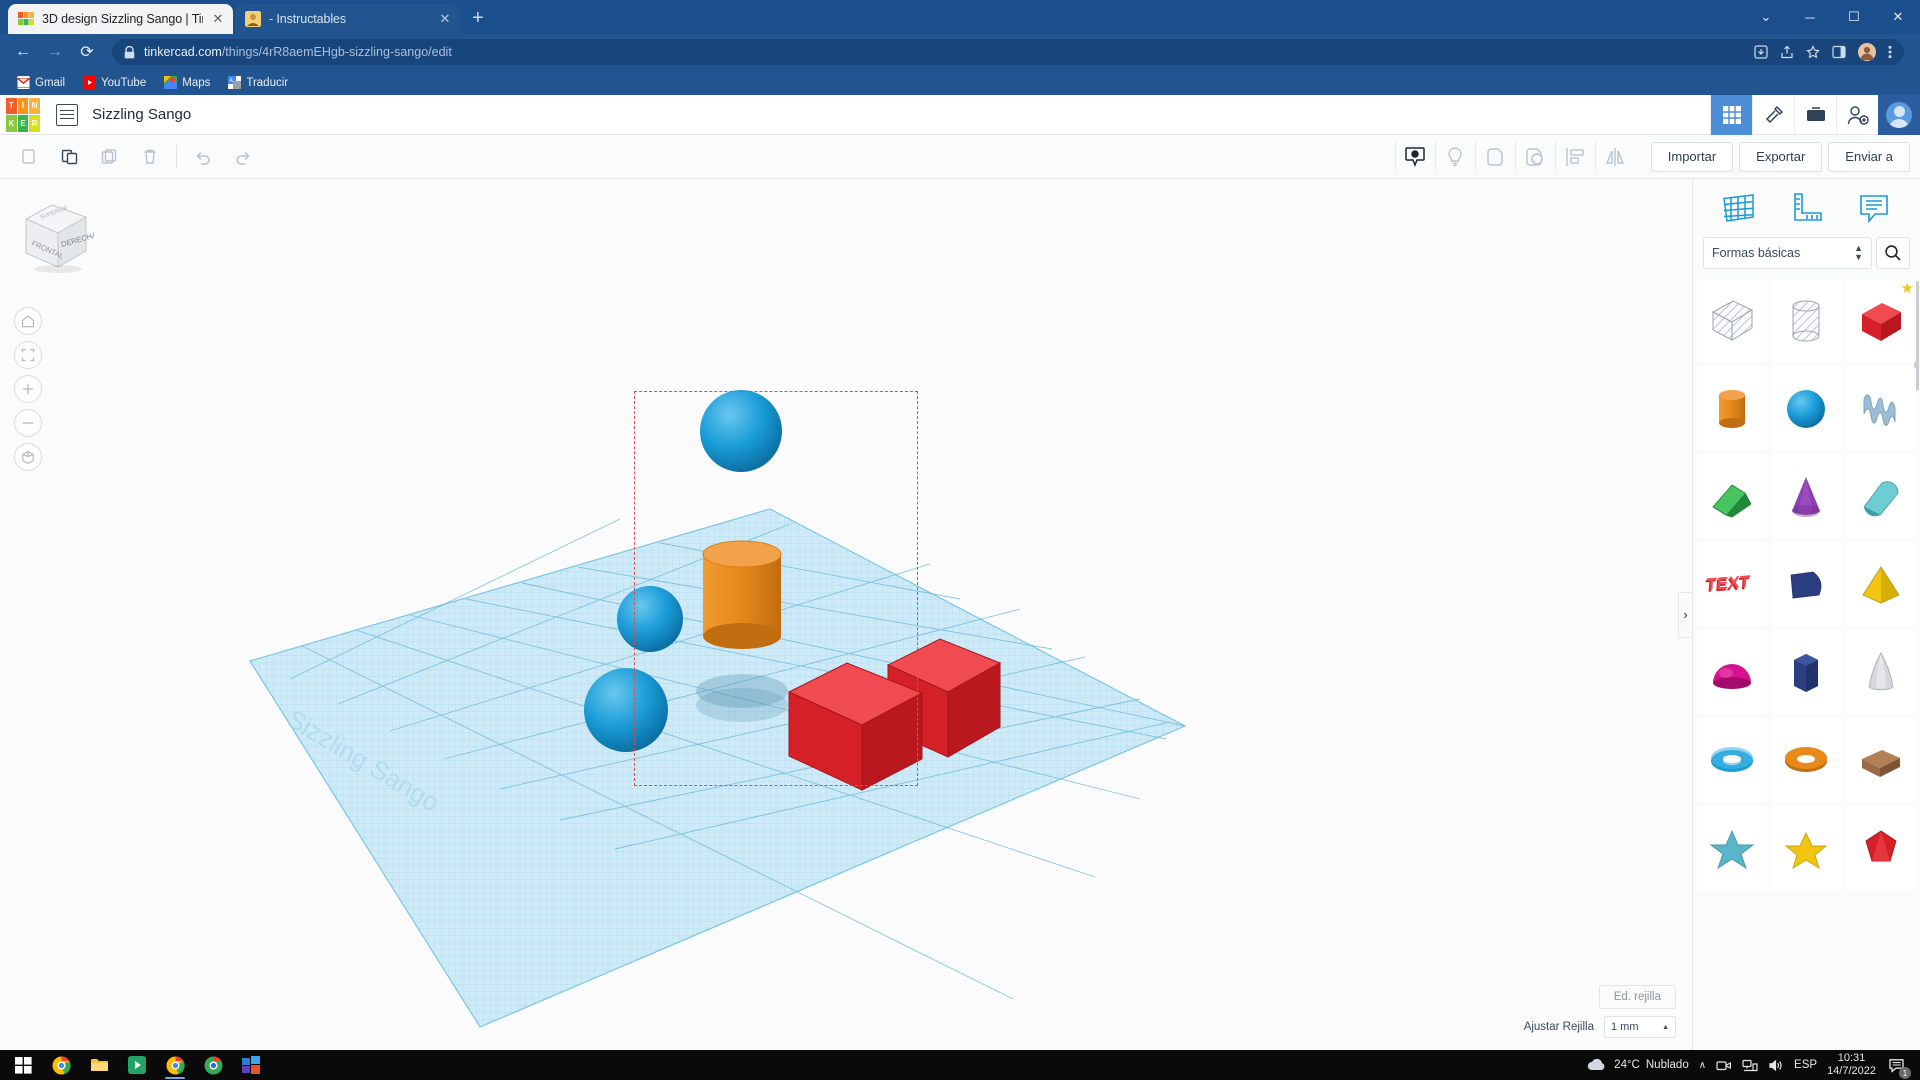 Image resolution: width=1920 pixels, height=1080 pixels. What do you see at coordinates (1787, 52) in the screenshot?
I see `share-icon` at bounding box center [1787, 52].